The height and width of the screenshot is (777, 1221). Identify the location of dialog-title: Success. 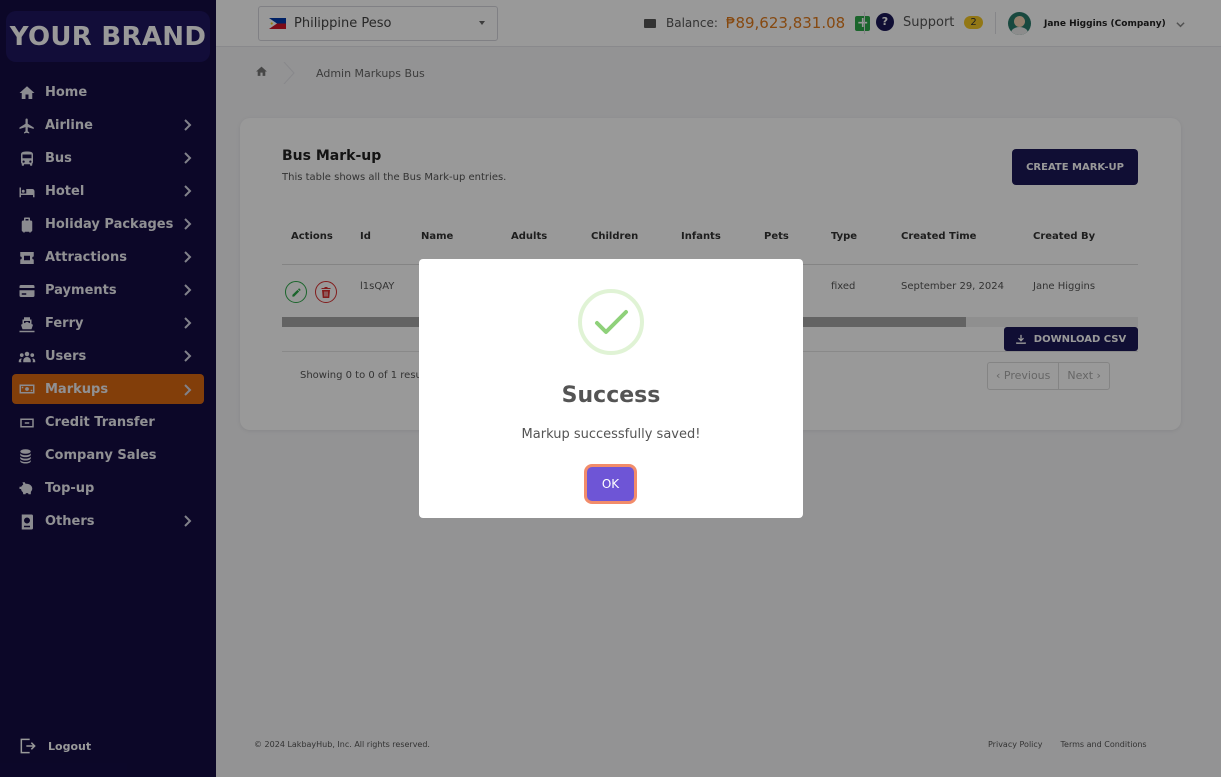
(611, 395).